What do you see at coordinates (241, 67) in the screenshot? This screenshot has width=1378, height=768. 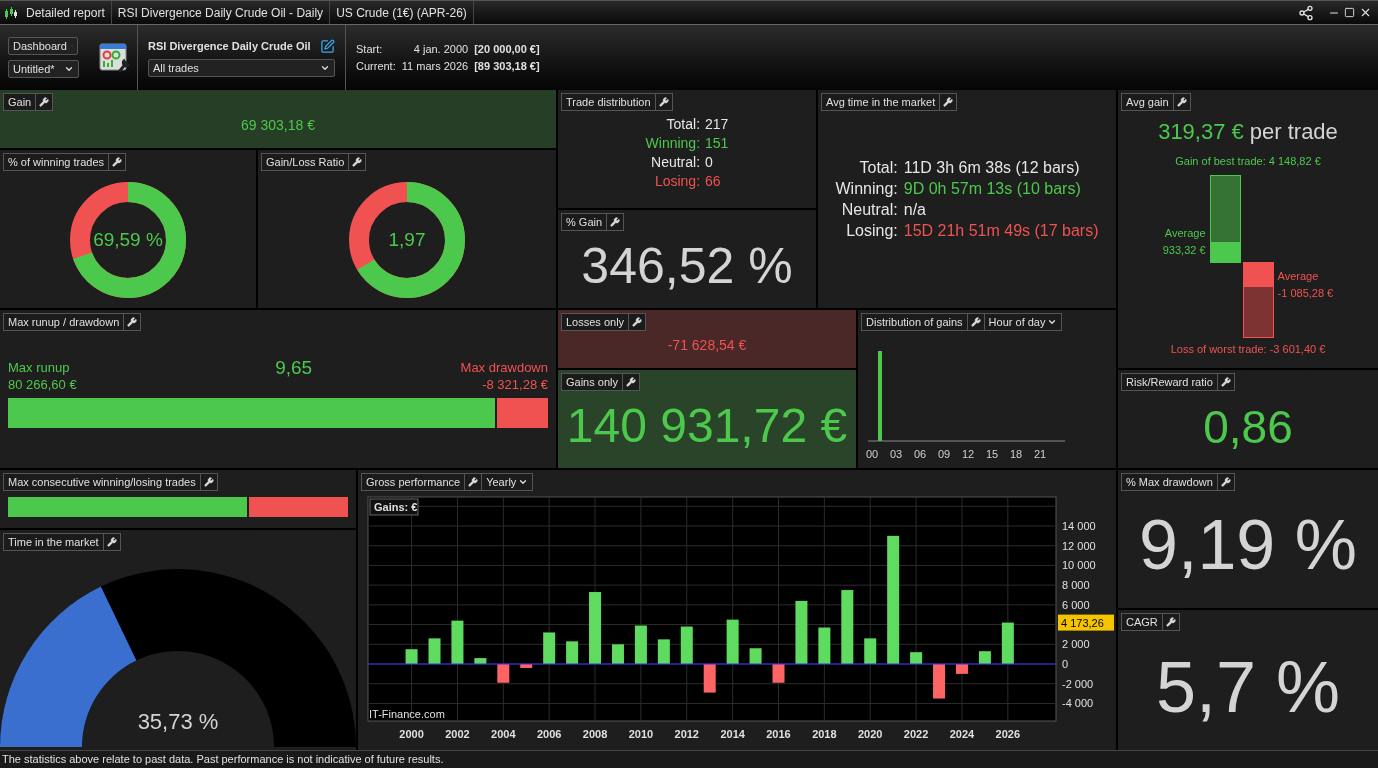 I see `trade-filter-dropdown: All trades` at bounding box center [241, 67].